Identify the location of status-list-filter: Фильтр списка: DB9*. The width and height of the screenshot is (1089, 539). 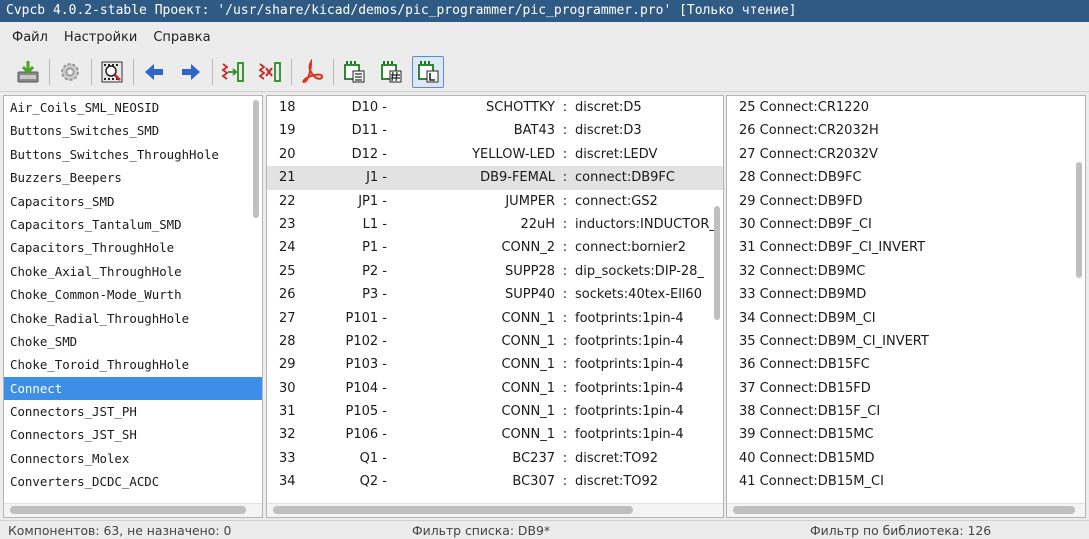
(481, 530).